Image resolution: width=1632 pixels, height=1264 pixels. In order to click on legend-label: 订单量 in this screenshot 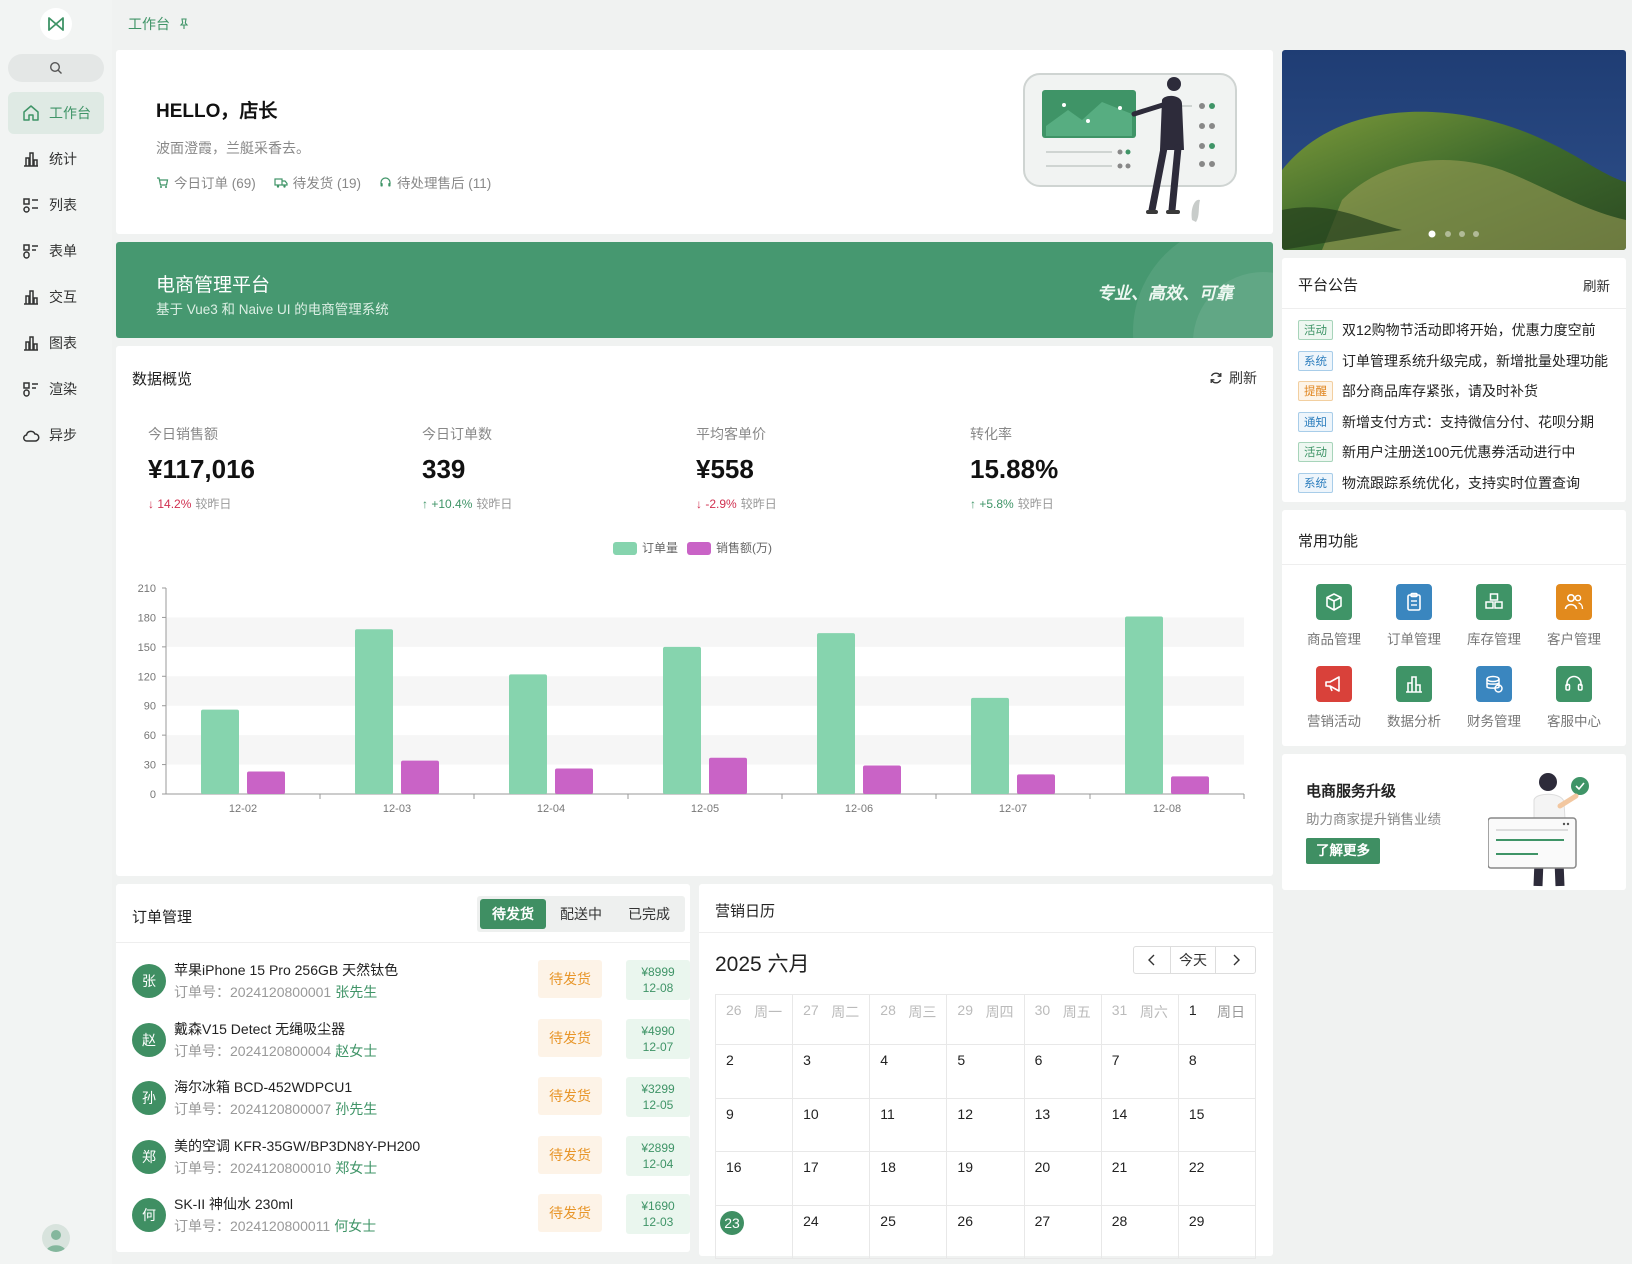, I will do `click(660, 548)`.